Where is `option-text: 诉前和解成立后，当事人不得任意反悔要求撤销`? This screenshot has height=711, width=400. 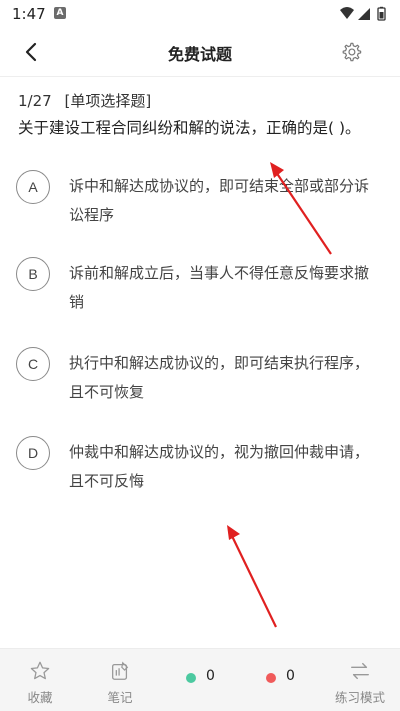 option-text: 诉前和解成立后，当事人不得任意反悔要求撤销 is located at coordinates (219, 287).